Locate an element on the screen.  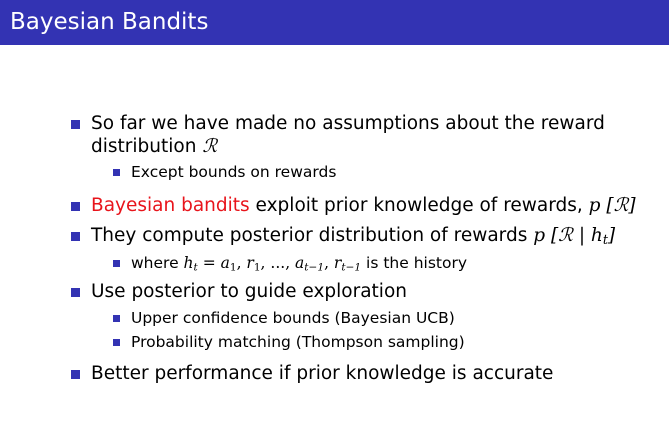
bullet-exploration: Use posterior to guide exploration is located at coordinates (239, 292).